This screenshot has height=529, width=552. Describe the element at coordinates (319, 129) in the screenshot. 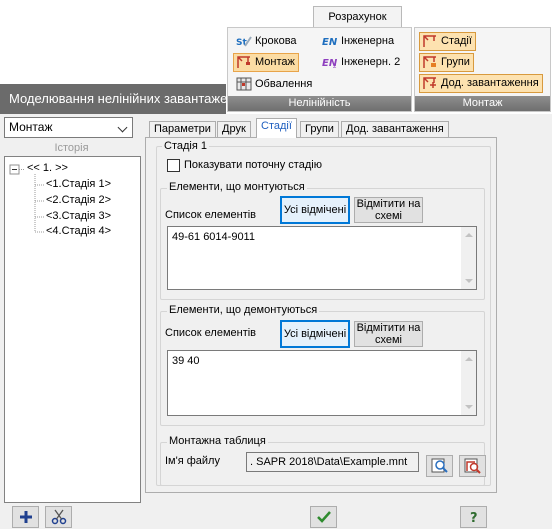

I see `tab-groups: Групи` at that location.